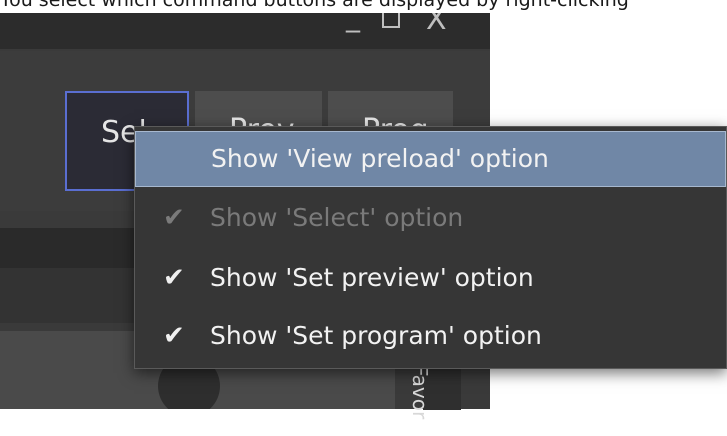 Image resolution: width=727 pixels, height=436 pixels. What do you see at coordinates (245, 31) in the screenshot?
I see `title-bar: _ X` at bounding box center [245, 31].